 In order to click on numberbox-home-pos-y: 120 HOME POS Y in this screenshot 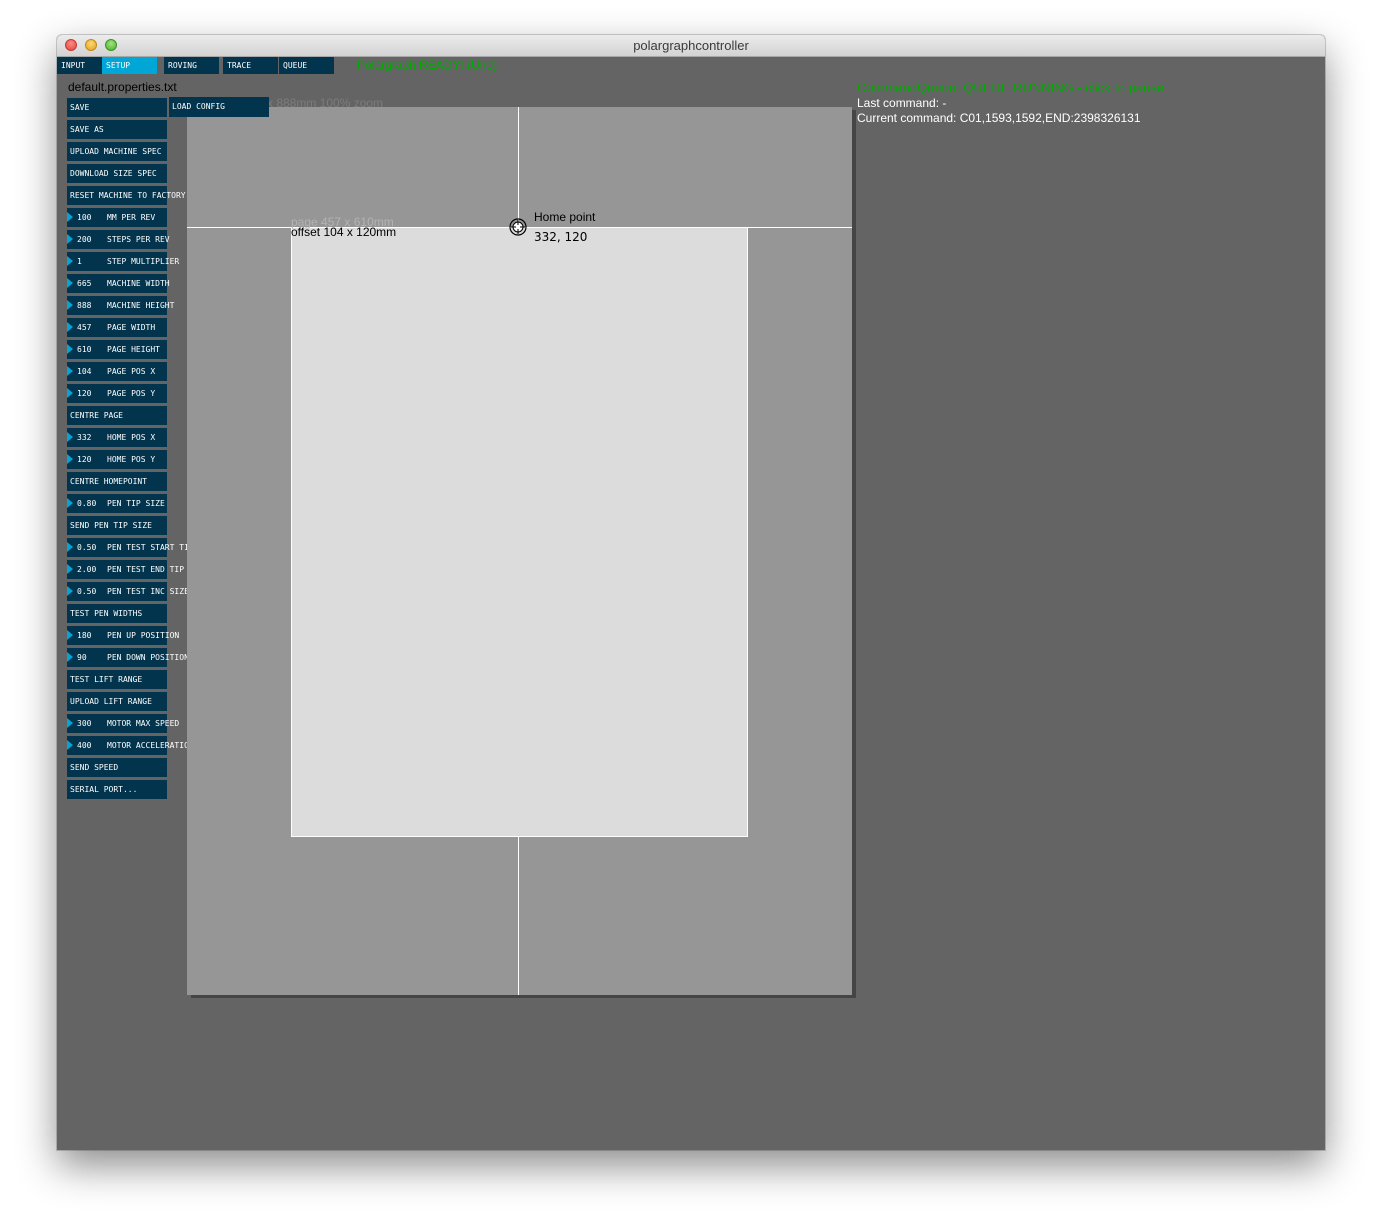, I will do `click(117, 459)`.